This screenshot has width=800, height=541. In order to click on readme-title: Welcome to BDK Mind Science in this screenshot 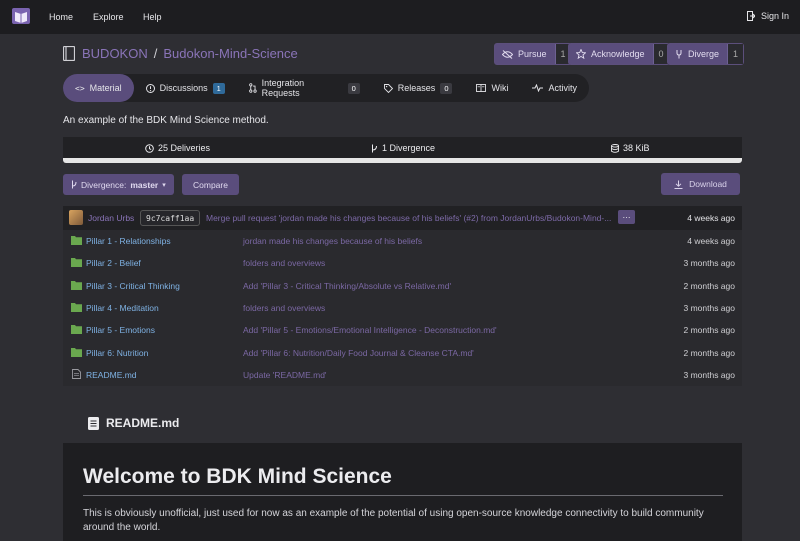, I will do `click(237, 476)`.